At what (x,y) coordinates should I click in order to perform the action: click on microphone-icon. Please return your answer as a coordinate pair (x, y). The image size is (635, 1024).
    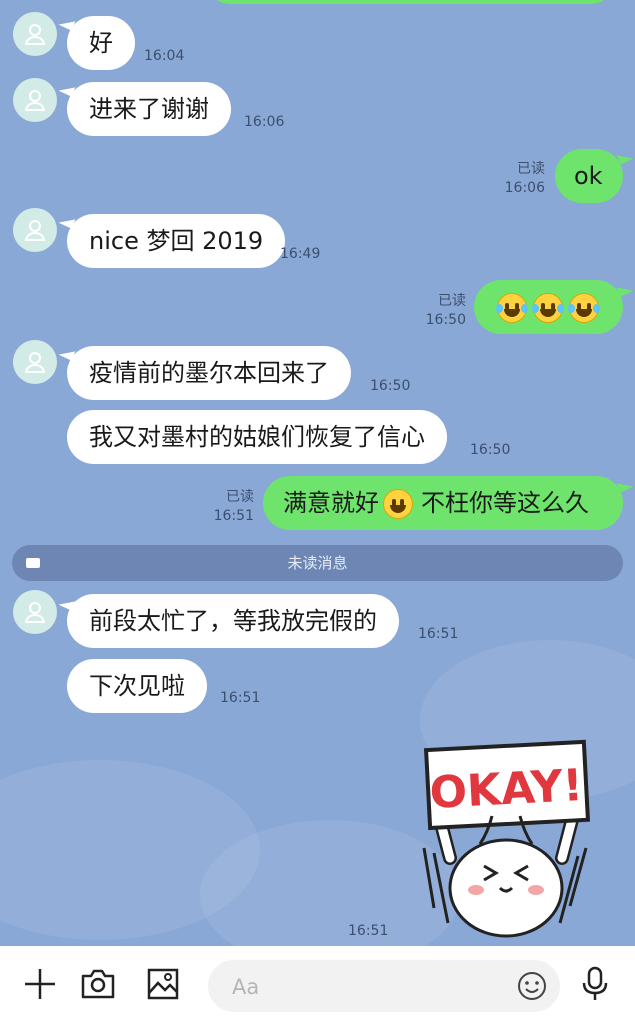
    Looking at the image, I should click on (595, 983).